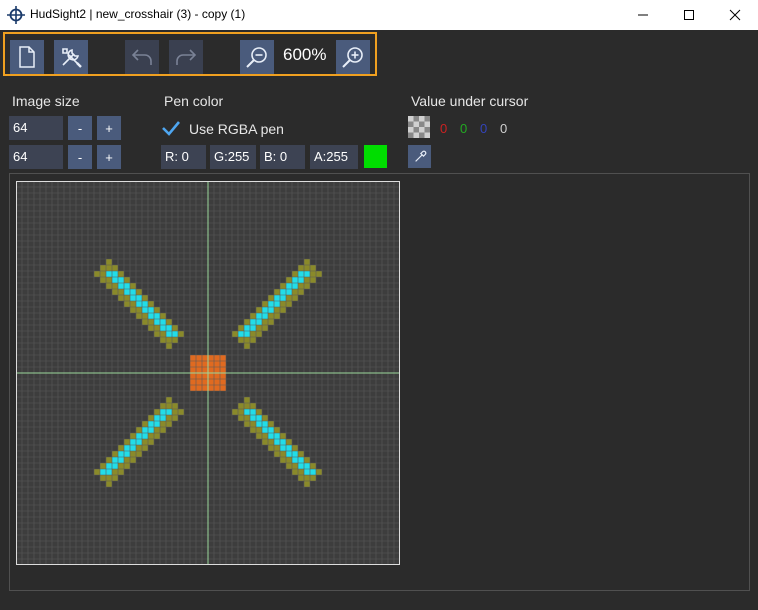  What do you see at coordinates (233, 157) in the screenshot?
I see `pen-g-field: G:255` at bounding box center [233, 157].